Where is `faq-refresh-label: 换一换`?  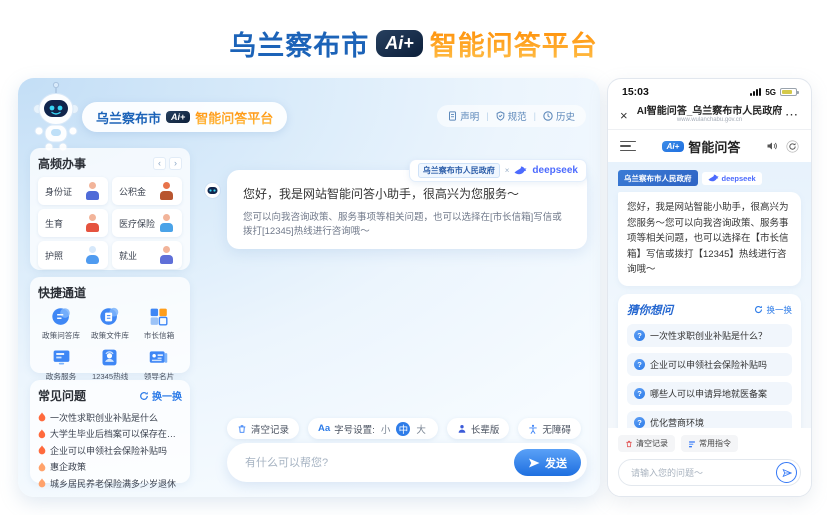 faq-refresh-label: 换一换 is located at coordinates (167, 397).